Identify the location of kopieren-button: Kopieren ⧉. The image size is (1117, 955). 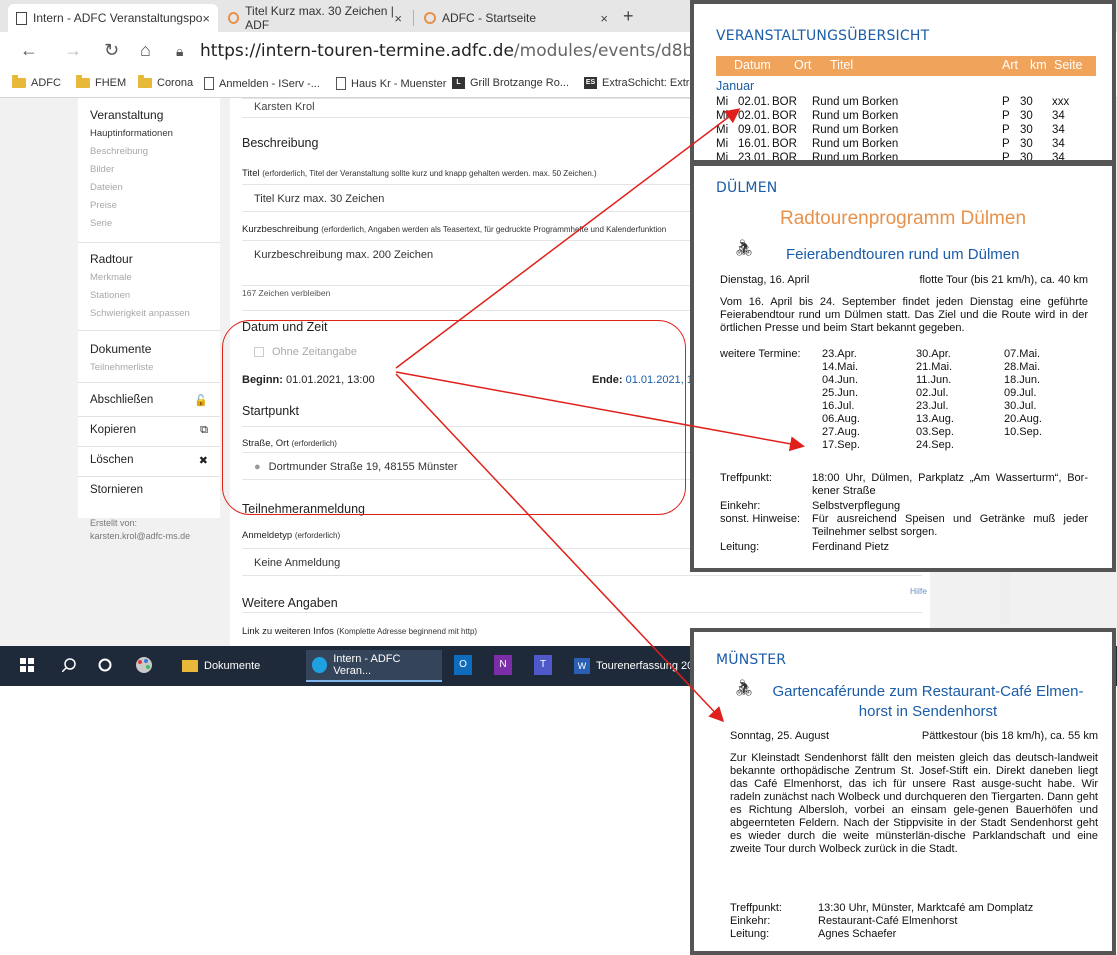
(149, 430).